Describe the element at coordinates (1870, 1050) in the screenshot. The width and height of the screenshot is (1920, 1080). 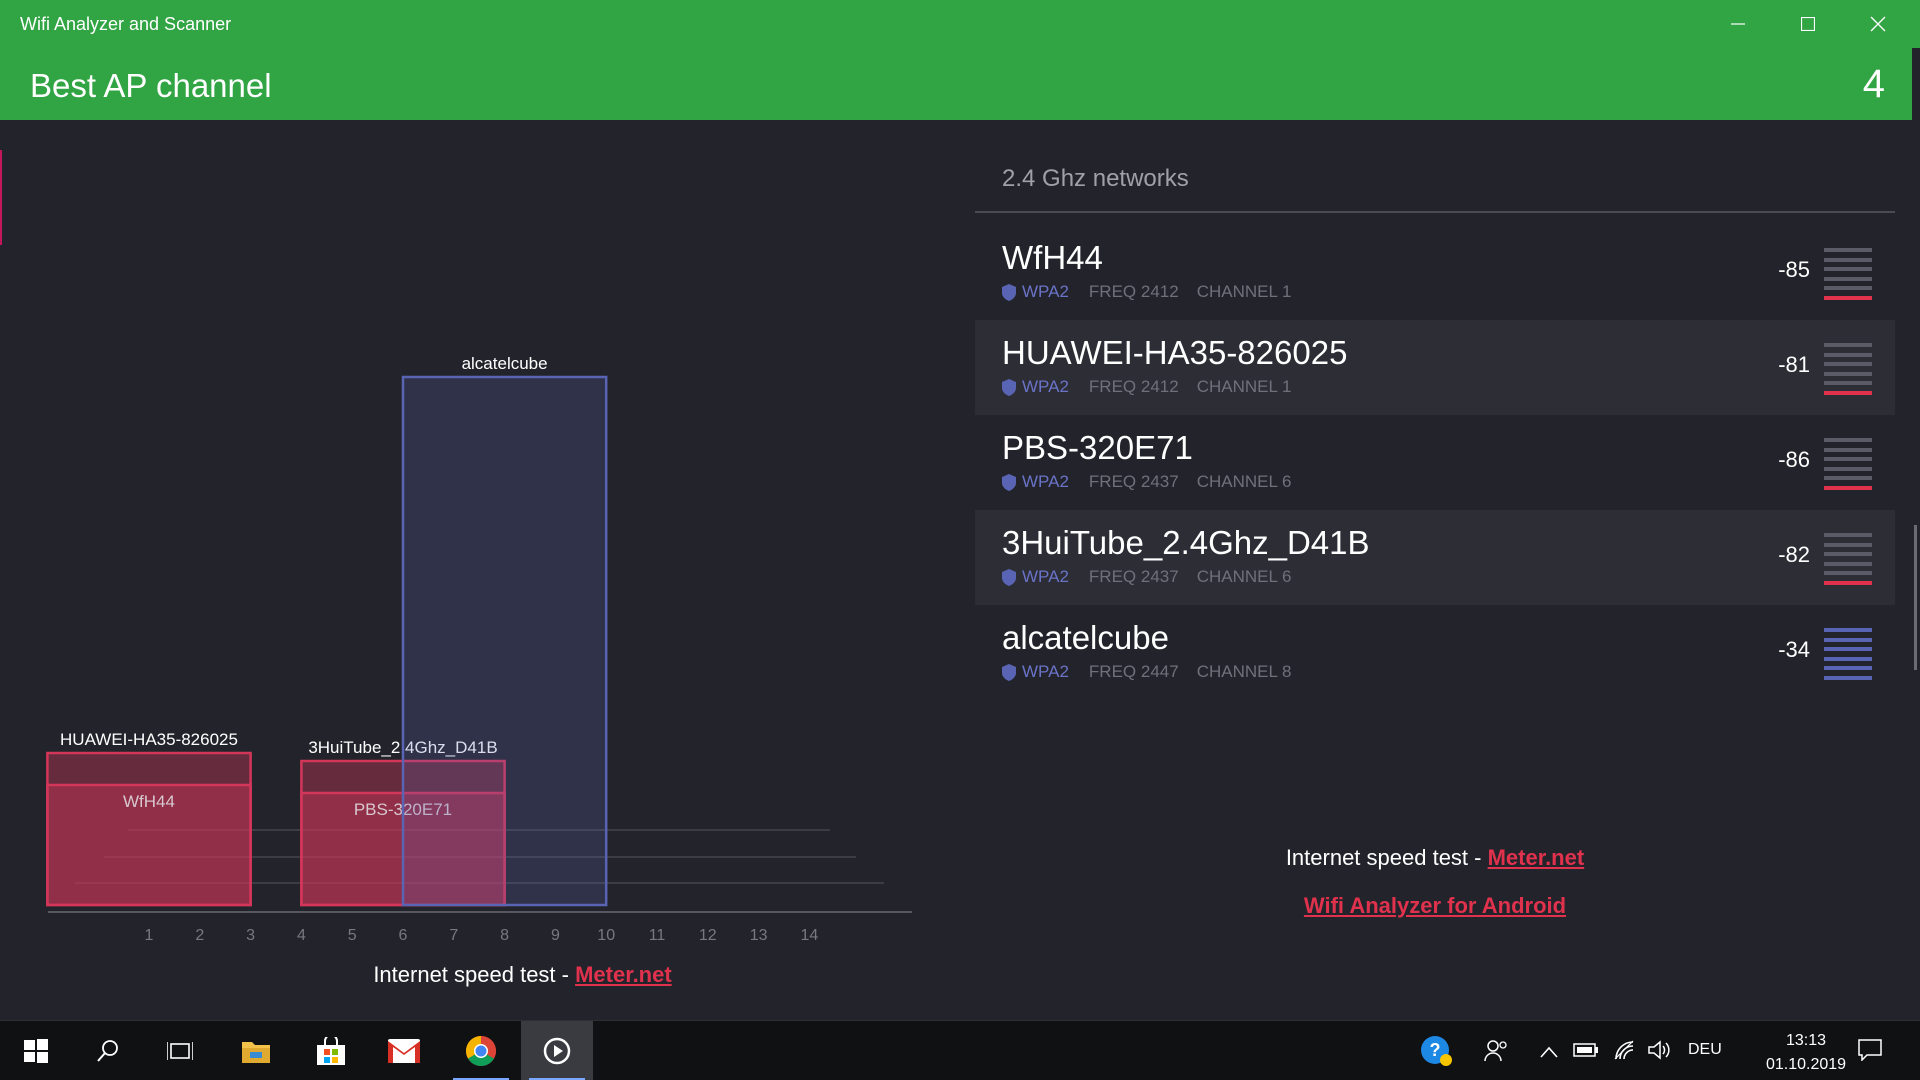
I see `notification-icon` at that location.